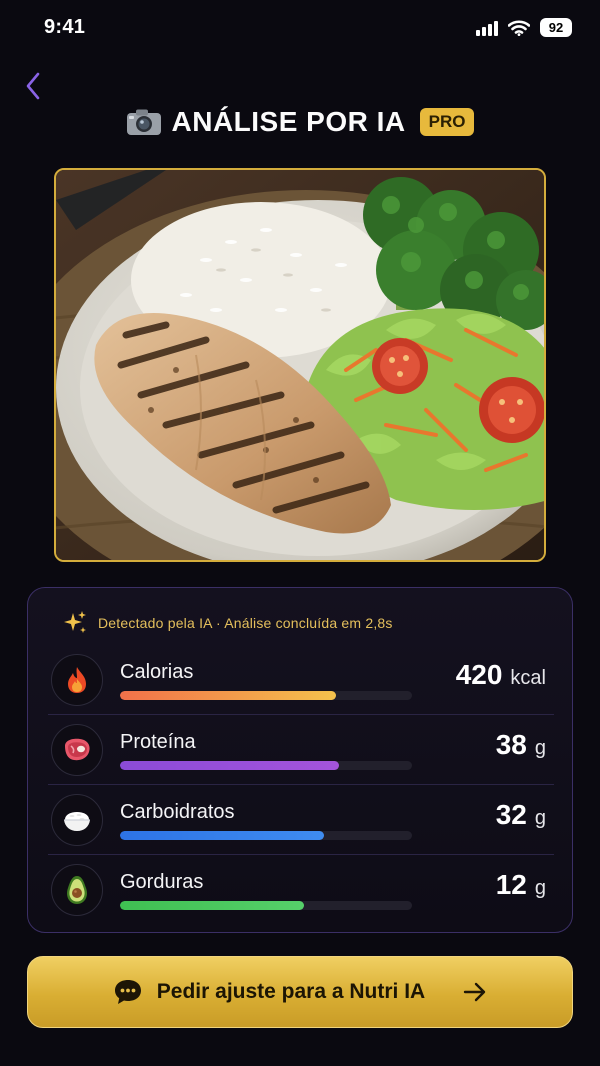 The width and height of the screenshot is (600, 1066). I want to click on nutrient-value: 420 kcal, so click(501, 675).